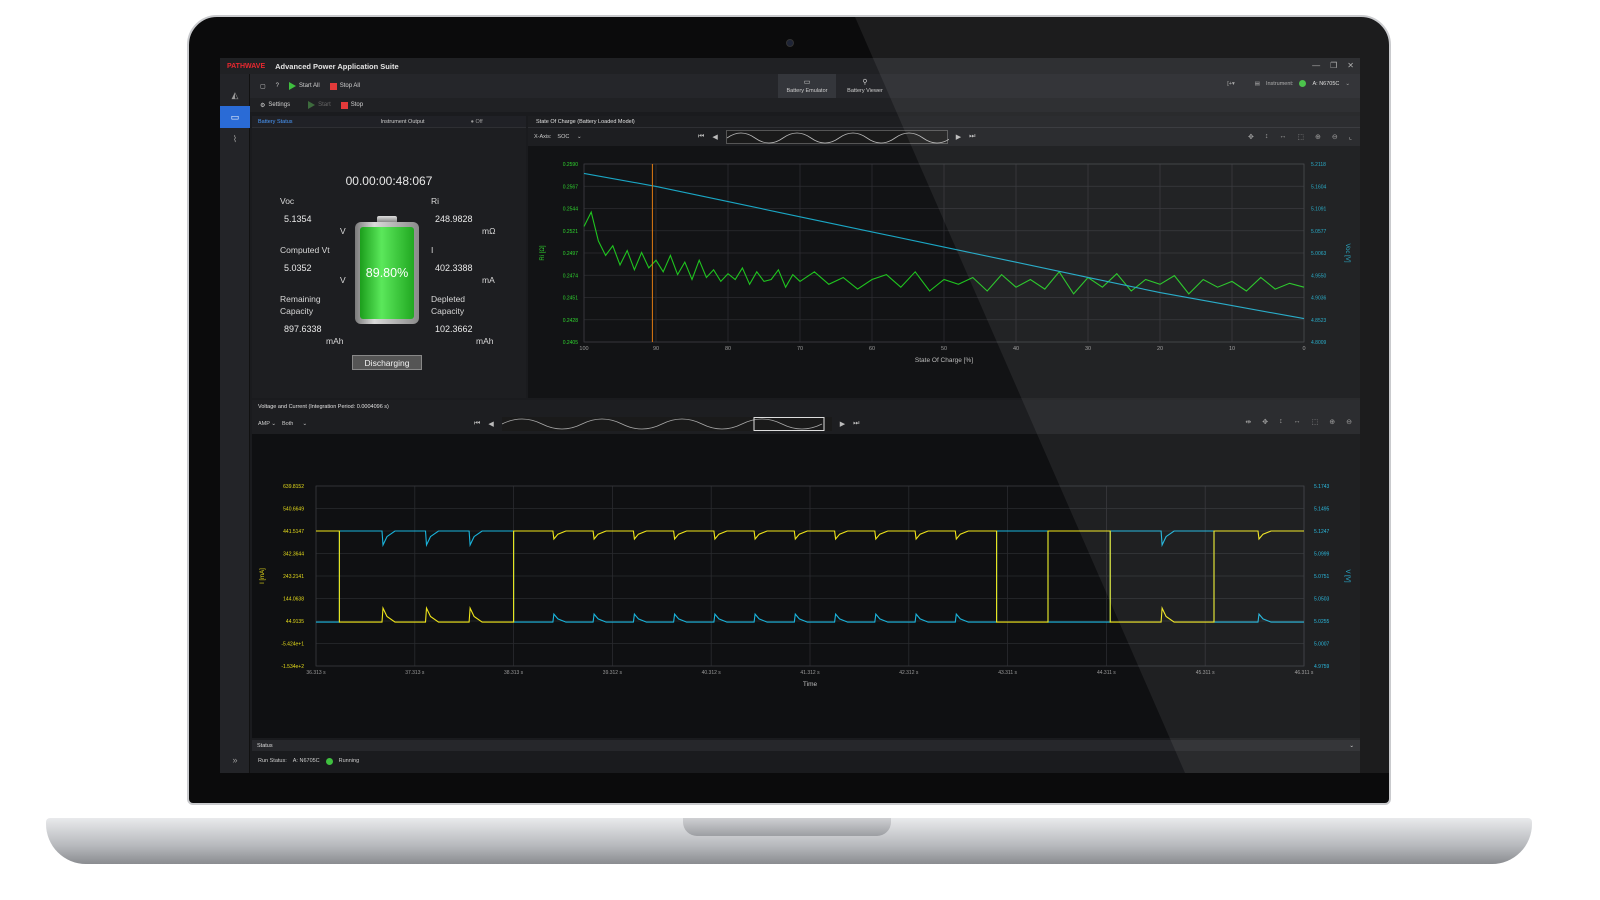 This screenshot has width=1600, height=900. What do you see at coordinates (571, 254) in the screenshot?
I see `y-tick-label: 0.2497` at bounding box center [571, 254].